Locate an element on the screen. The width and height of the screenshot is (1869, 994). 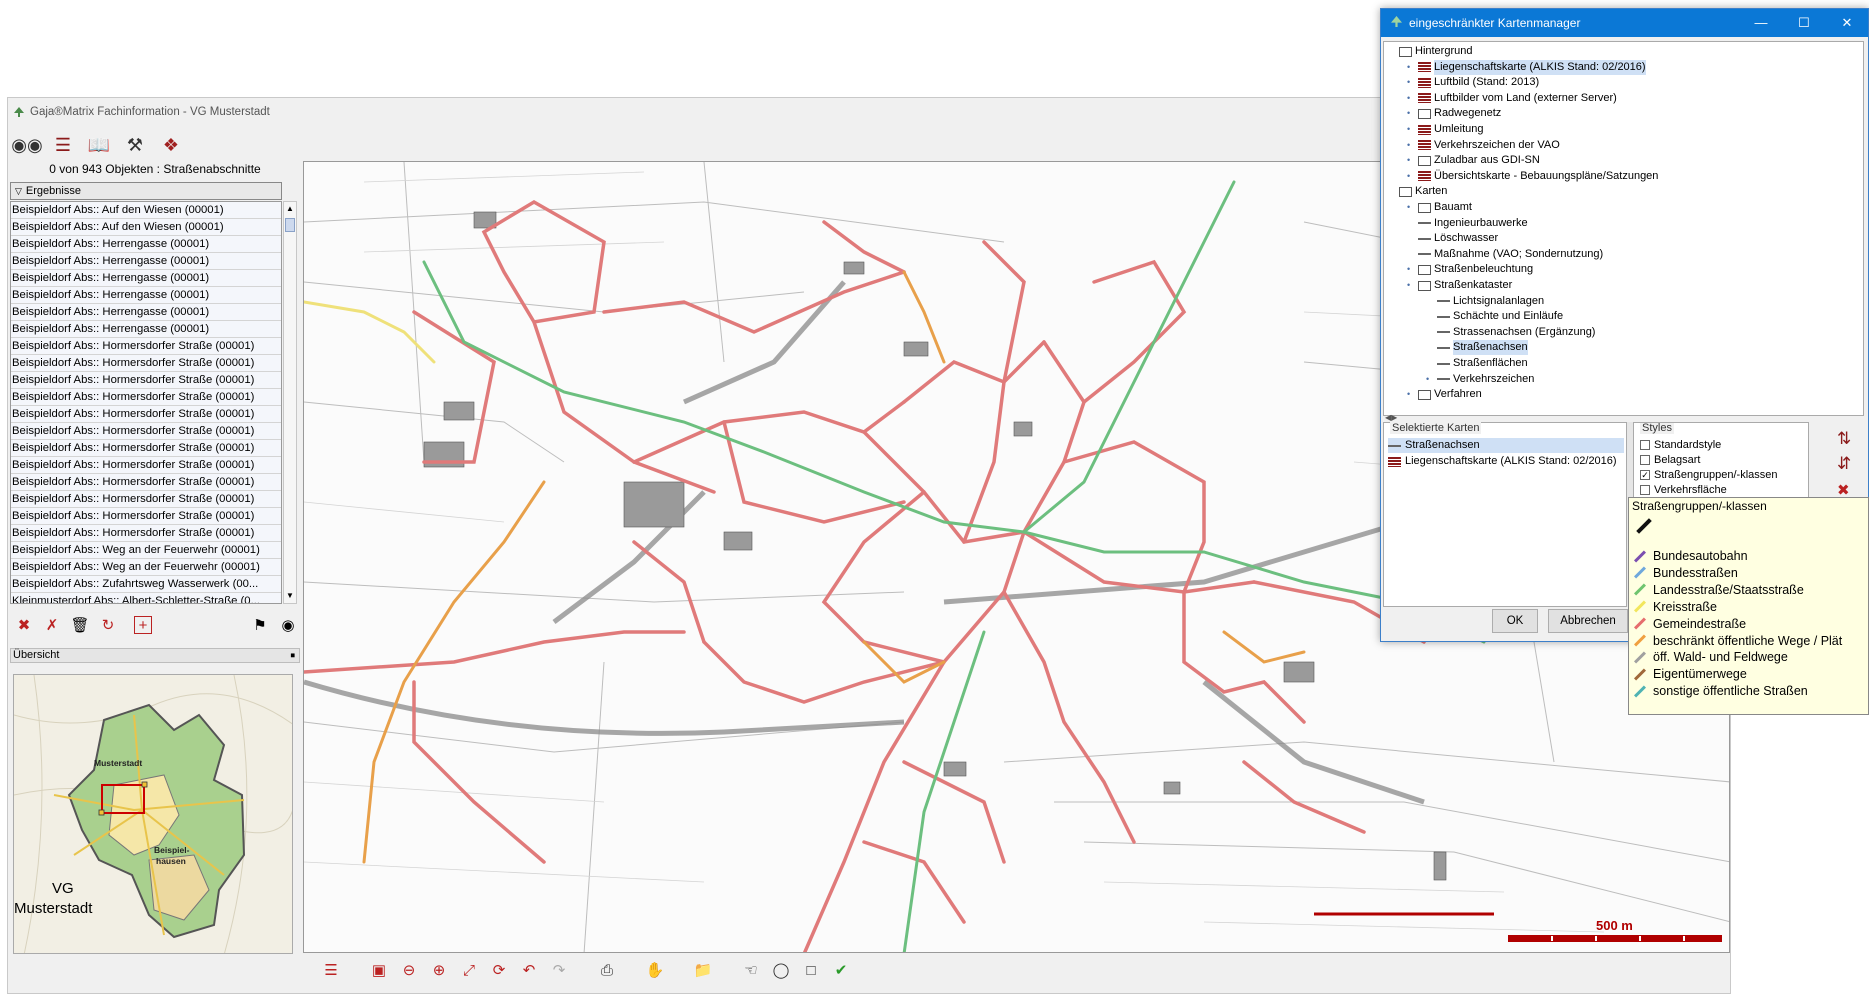
delete-selection-icon: ✖ is located at coordinates (24, 625).